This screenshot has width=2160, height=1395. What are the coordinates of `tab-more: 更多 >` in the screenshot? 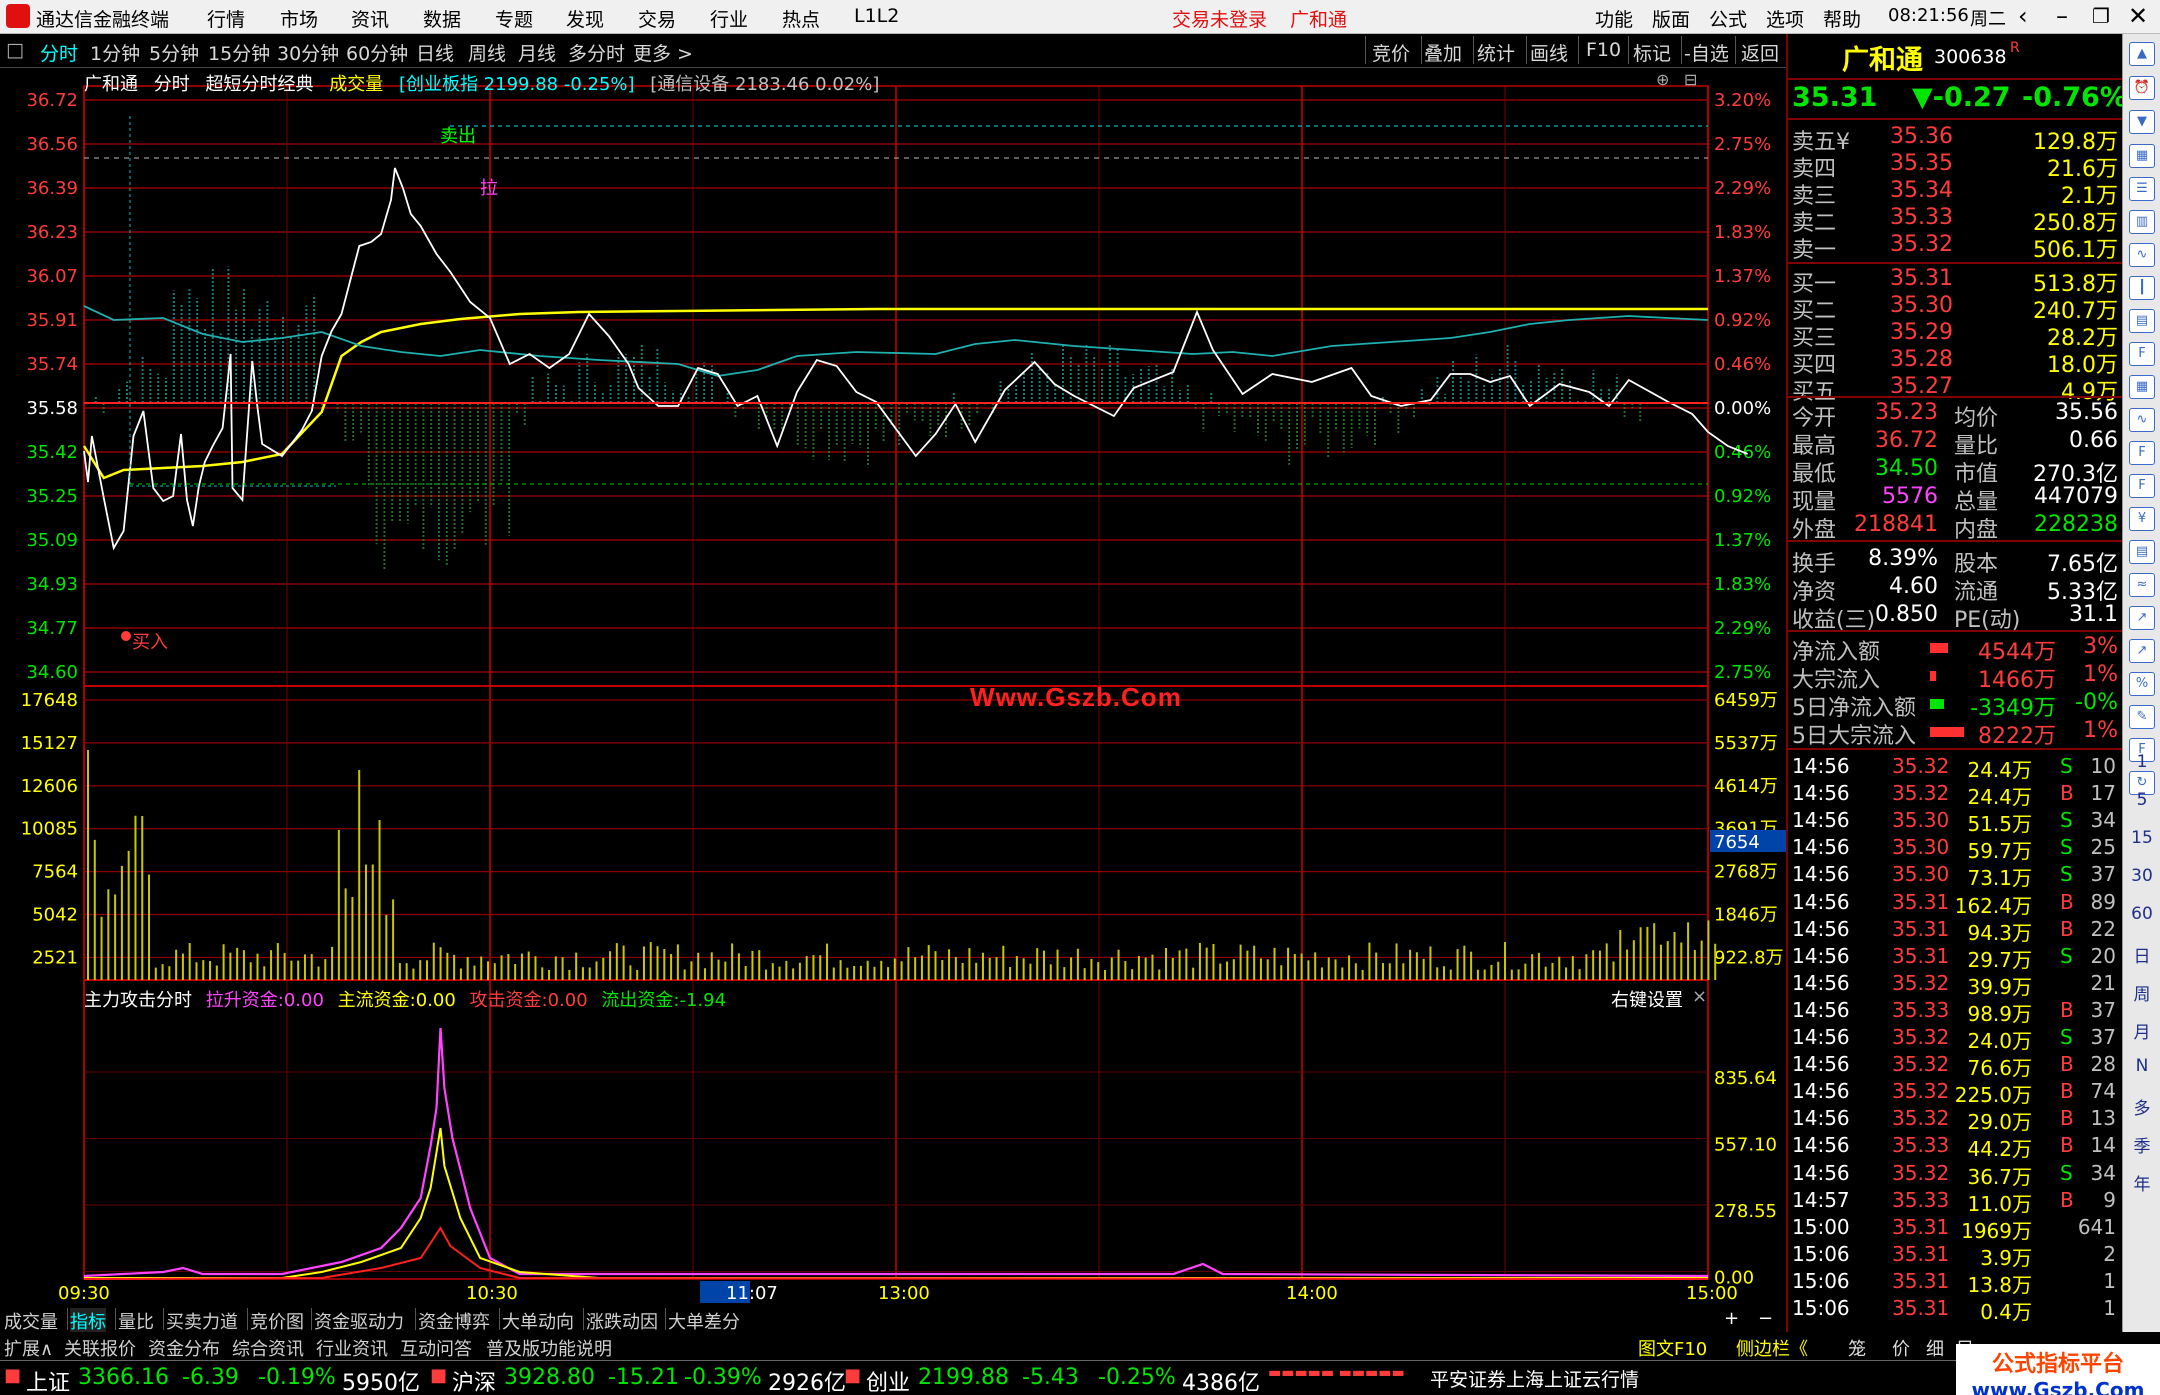 It's located at (663, 52).